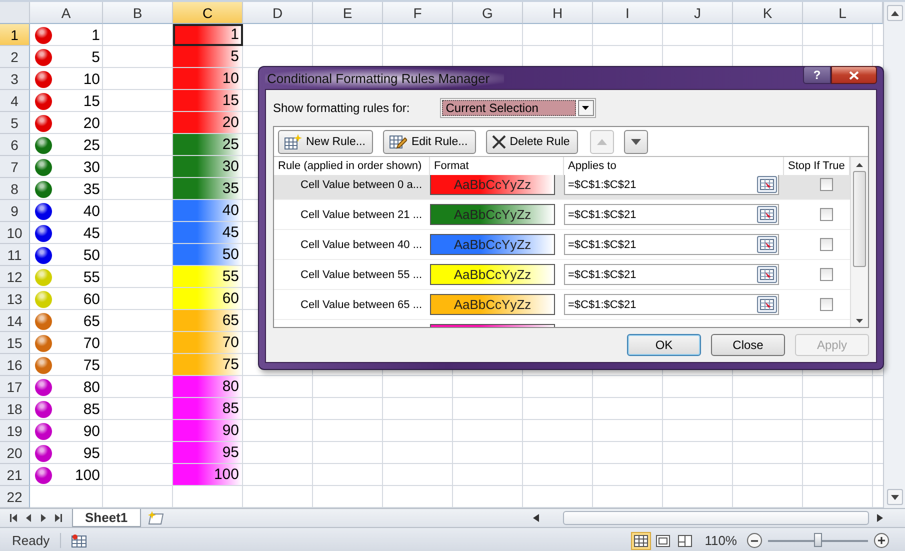  I want to click on column-header: D, so click(278, 13).